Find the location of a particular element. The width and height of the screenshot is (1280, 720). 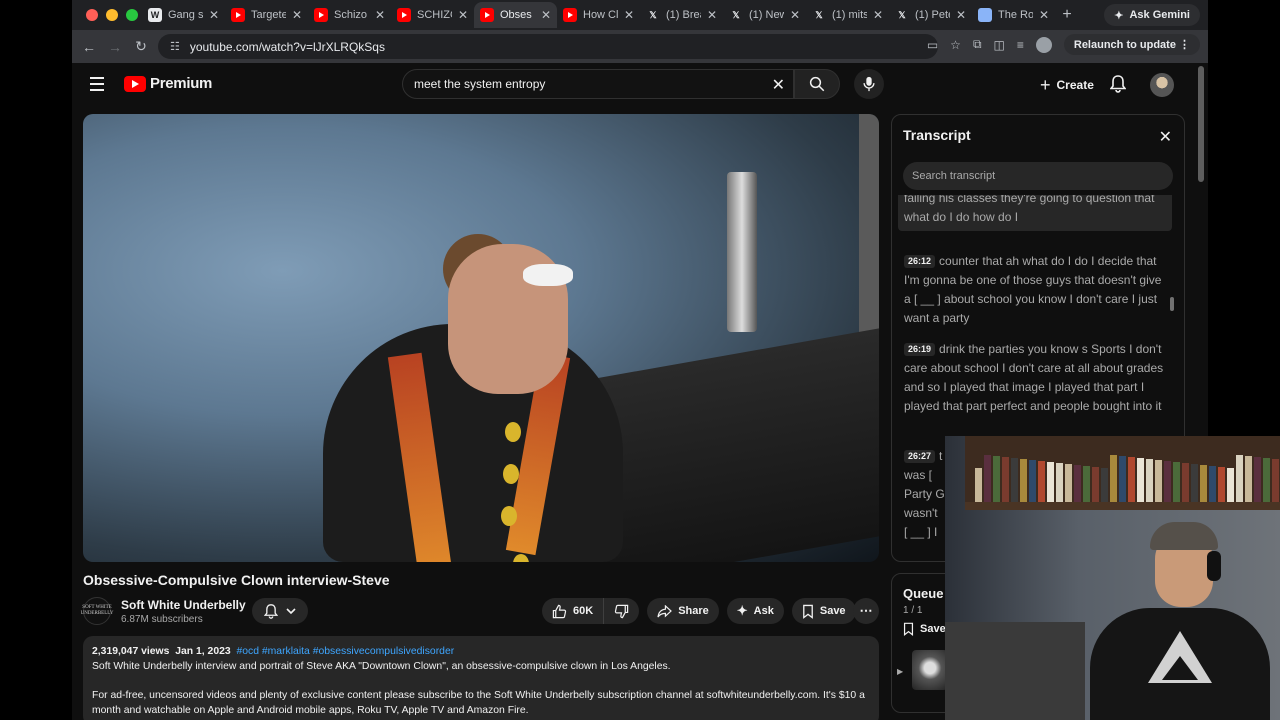

browser-tab: Targete ✕ is located at coordinates (266, 15).